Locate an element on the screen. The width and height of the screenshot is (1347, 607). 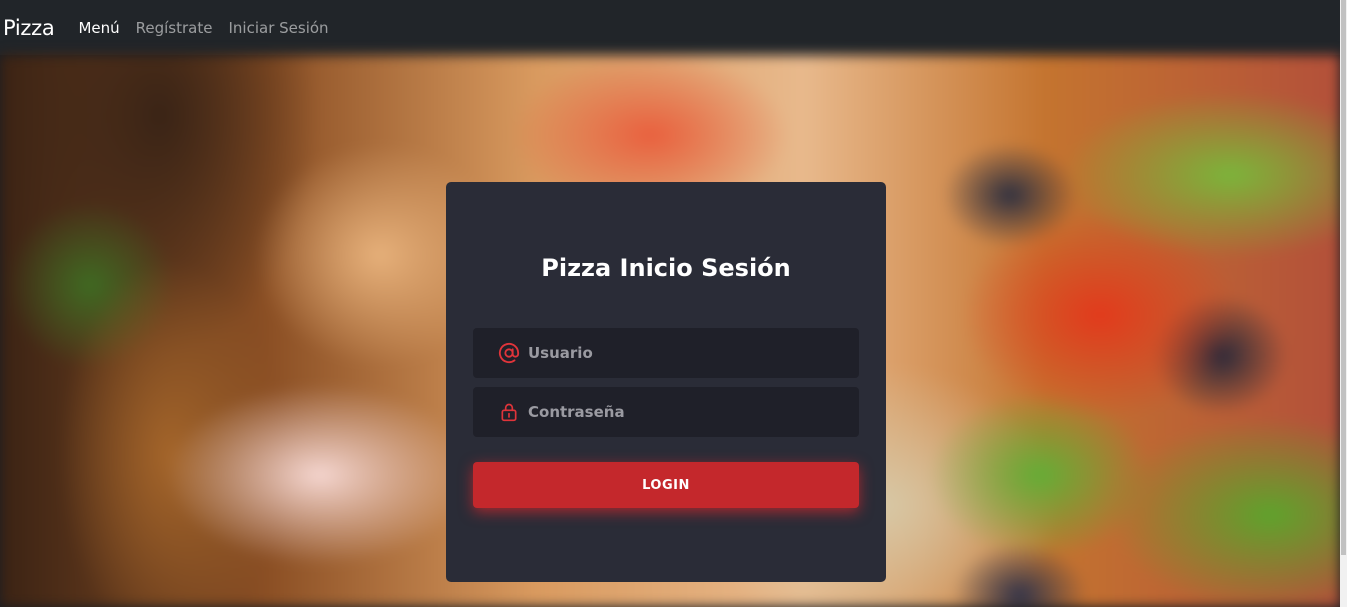
username-field is located at coordinates (666, 353).